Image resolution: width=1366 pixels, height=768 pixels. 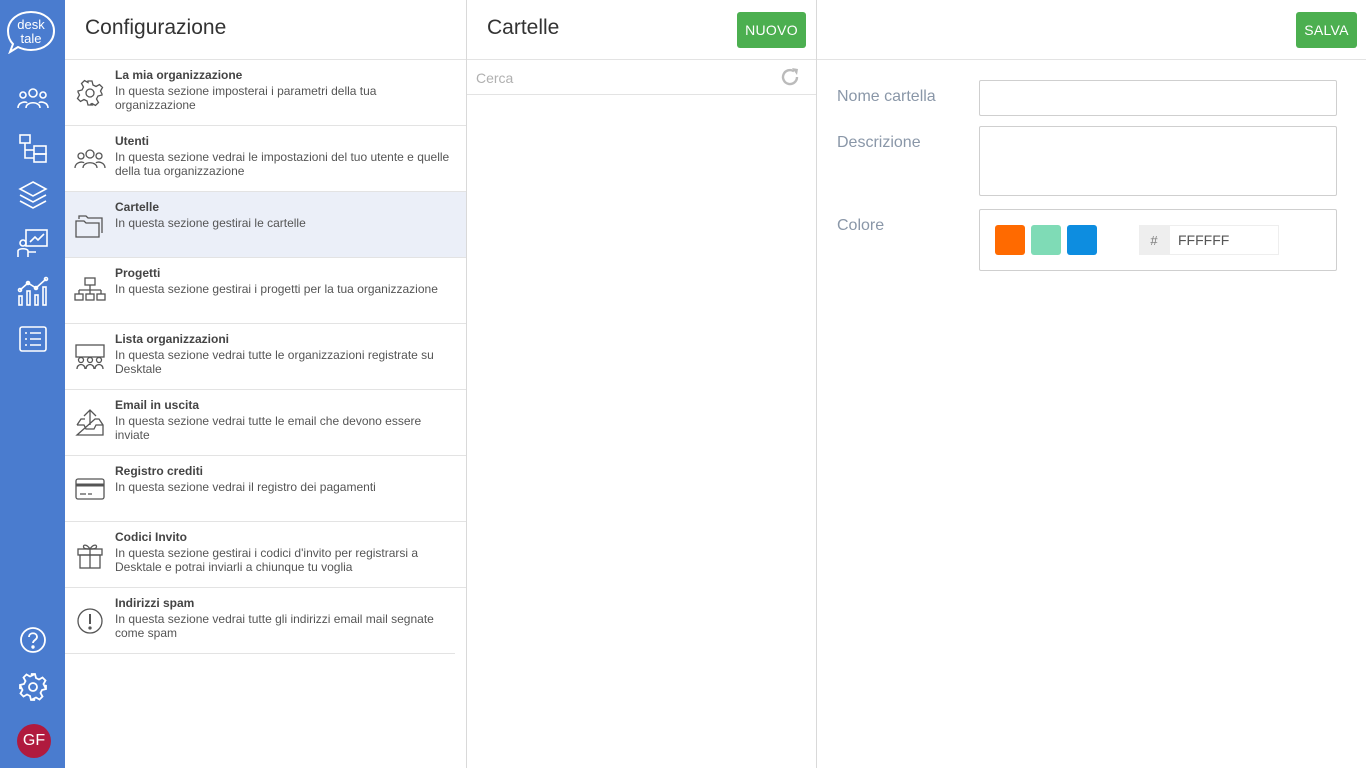 I want to click on new-folder-button: NUOVO, so click(x=771, y=30).